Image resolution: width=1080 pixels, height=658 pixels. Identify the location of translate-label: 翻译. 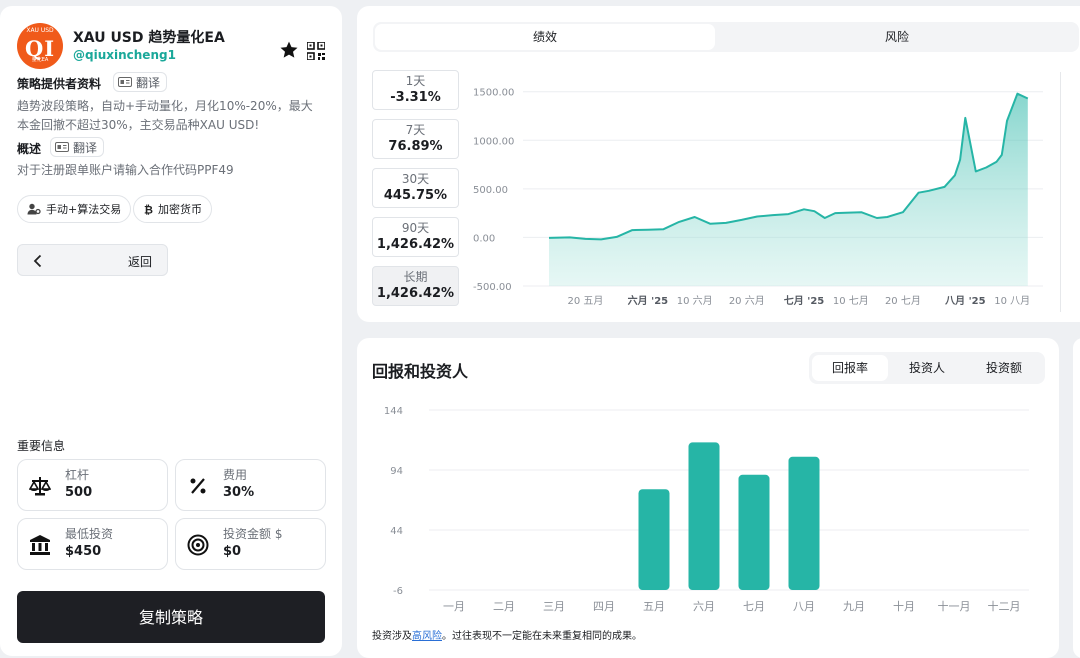
(148, 82).